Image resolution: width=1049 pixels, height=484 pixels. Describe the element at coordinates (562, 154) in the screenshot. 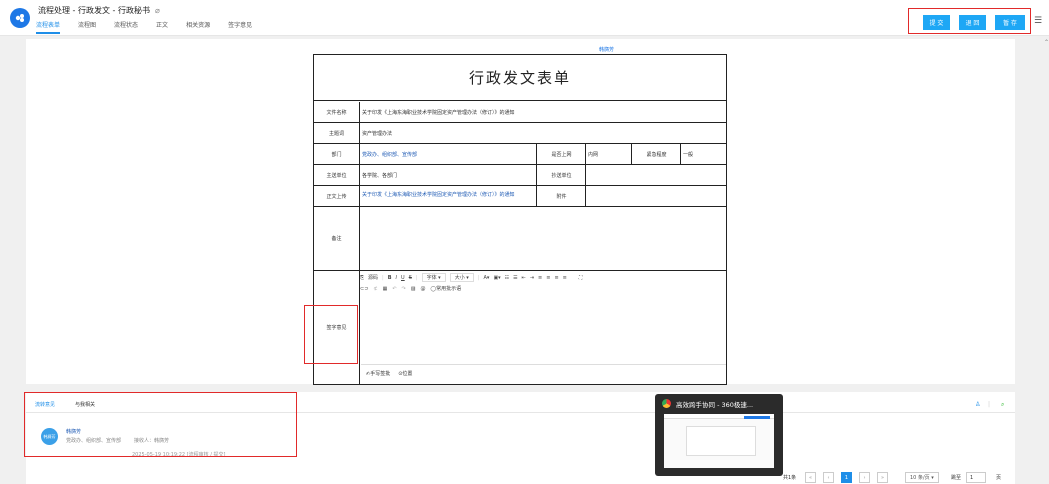

I see `online-label: 是否上网` at that location.